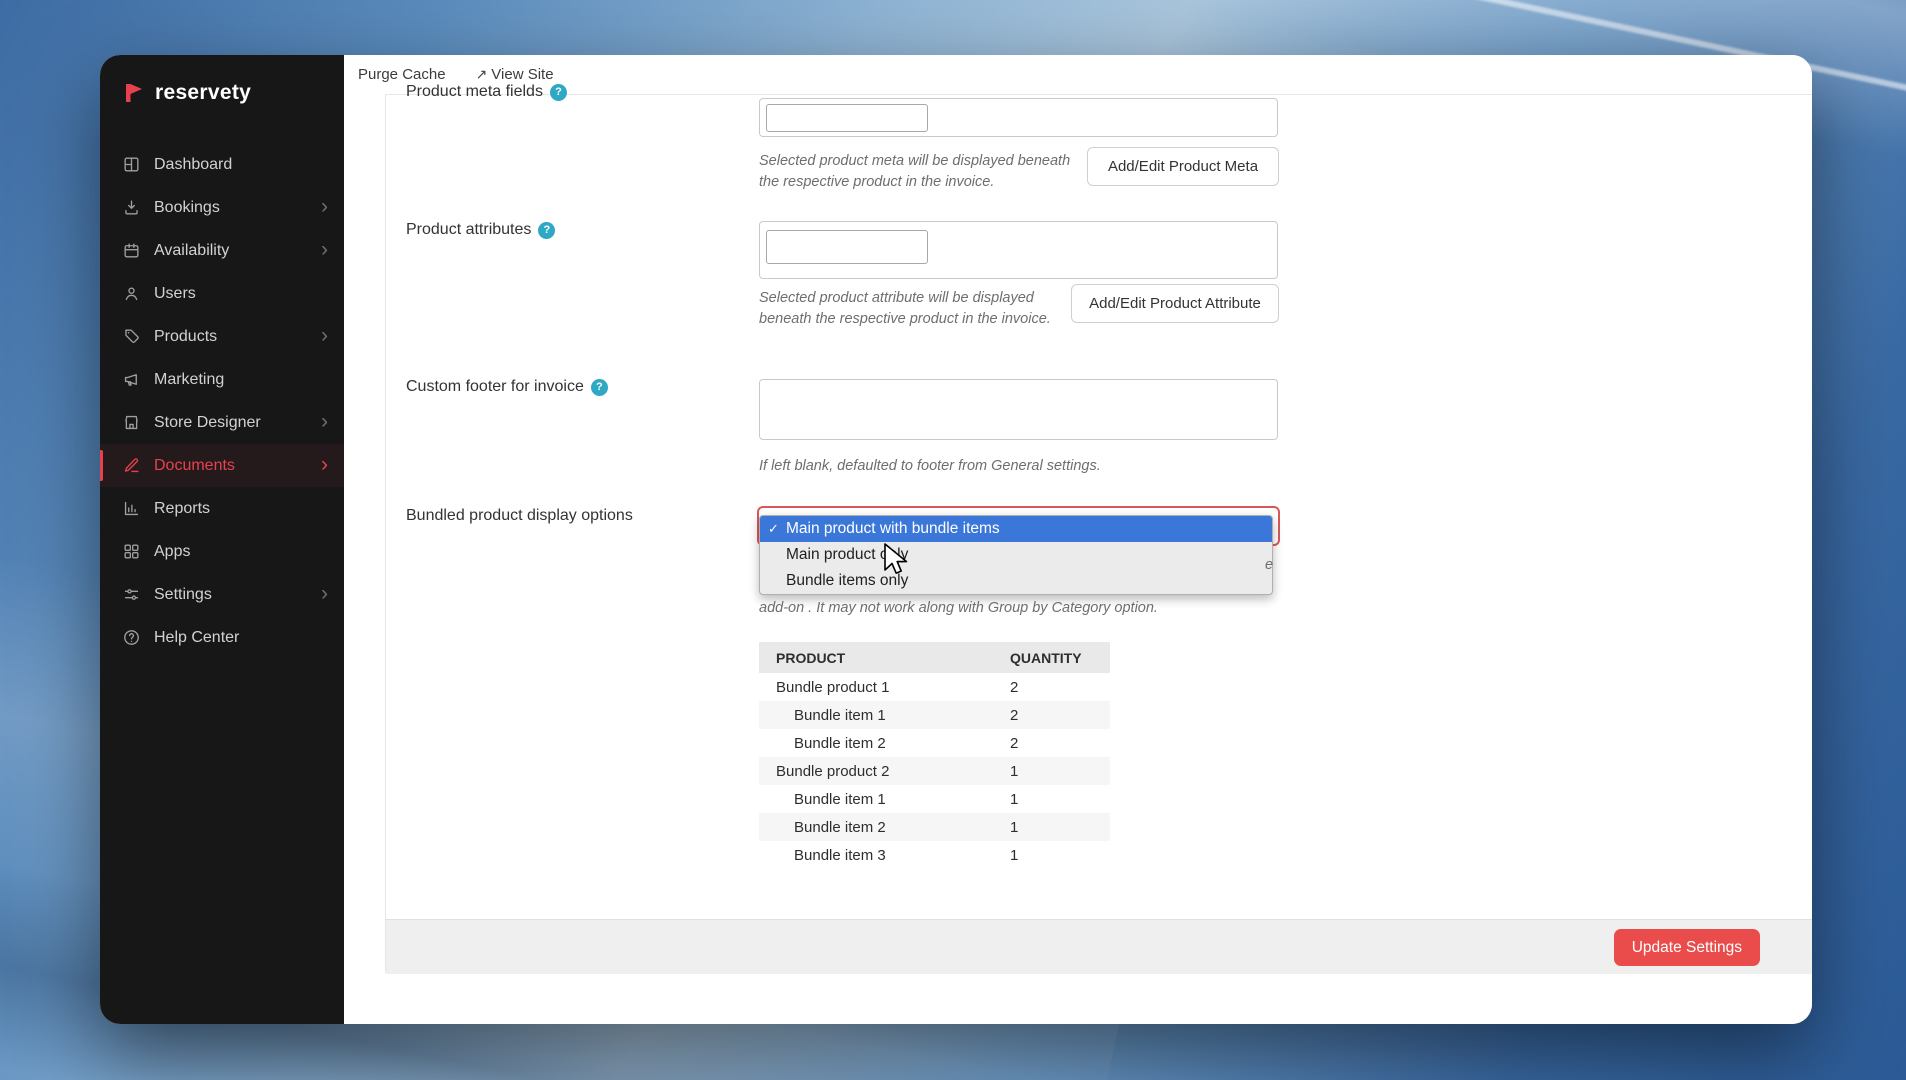 The width and height of the screenshot is (1906, 1080). I want to click on table-cell-product: Bundle product 2, so click(833, 771).